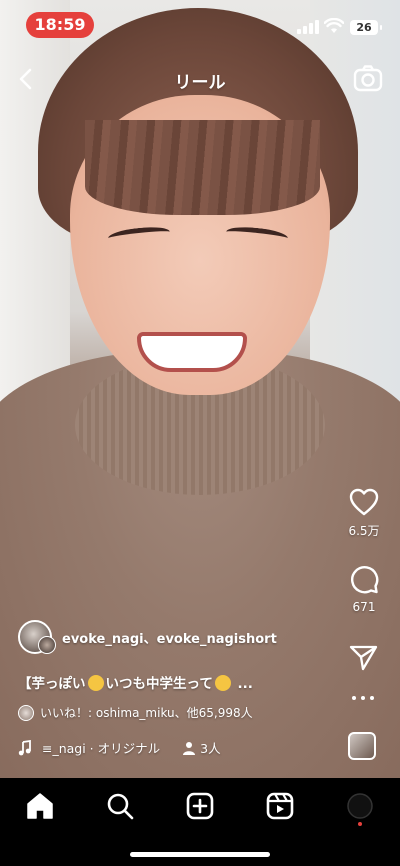 The height and width of the screenshot is (866, 400). What do you see at coordinates (40, 806) in the screenshot?
I see `home-icon` at bounding box center [40, 806].